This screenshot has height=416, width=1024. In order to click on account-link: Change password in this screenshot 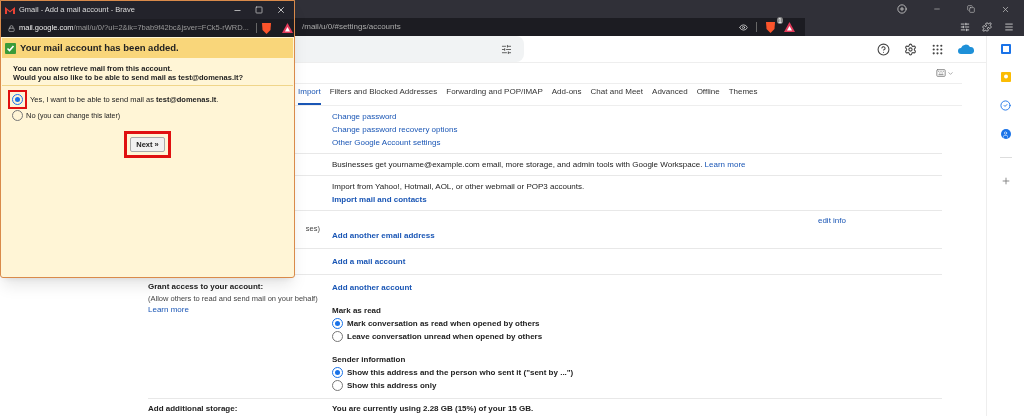, I will do `click(637, 116)`.